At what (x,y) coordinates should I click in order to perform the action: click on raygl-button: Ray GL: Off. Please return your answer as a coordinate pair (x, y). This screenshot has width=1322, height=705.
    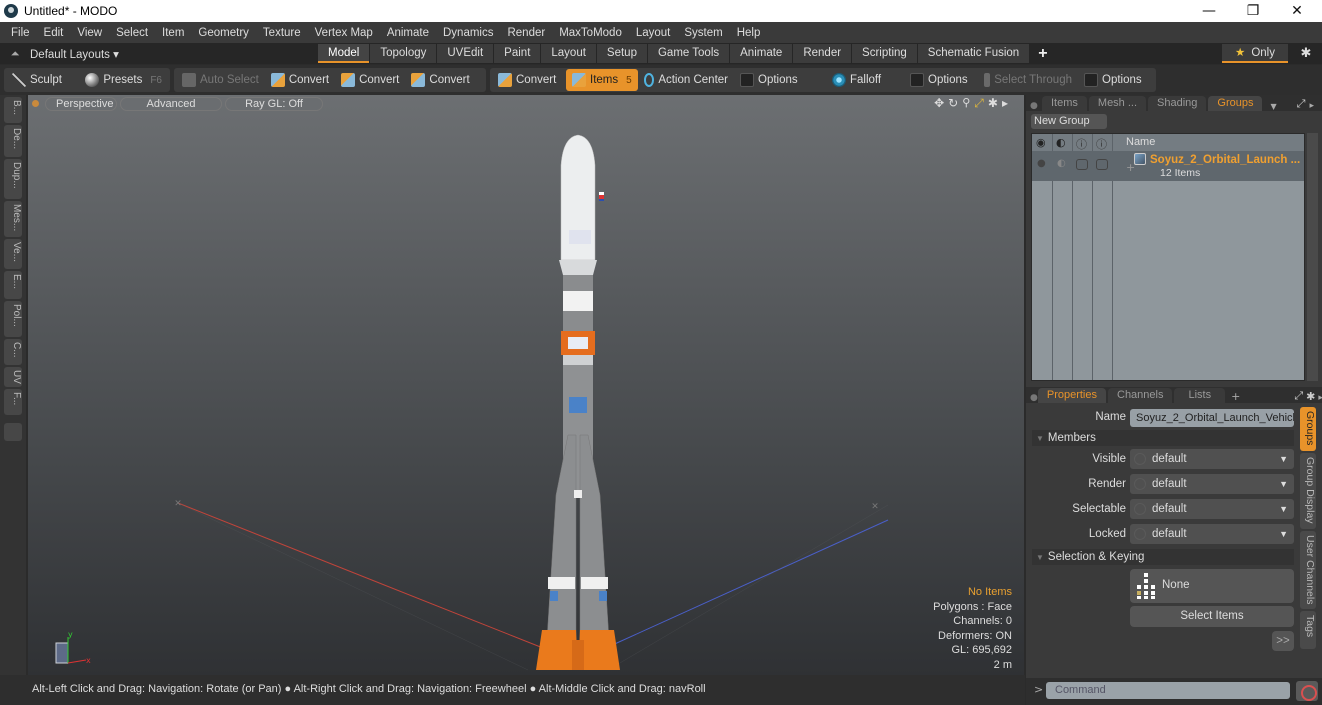
    Looking at the image, I should click on (274, 103).